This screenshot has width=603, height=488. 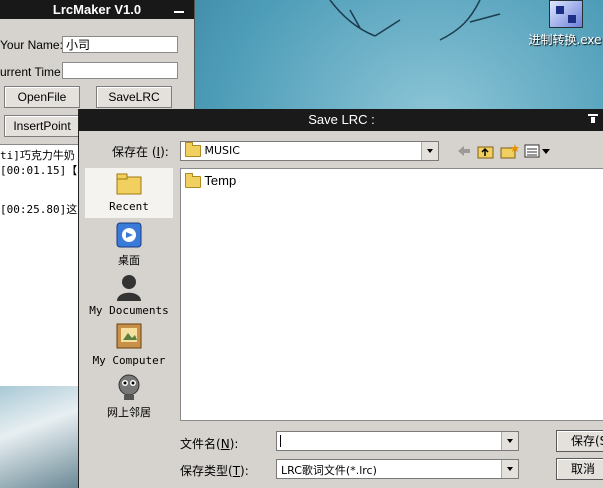 What do you see at coordinates (397, 469) in the screenshot?
I see `filetype-combo: LRC歌词文件(*.lrc)` at bounding box center [397, 469].